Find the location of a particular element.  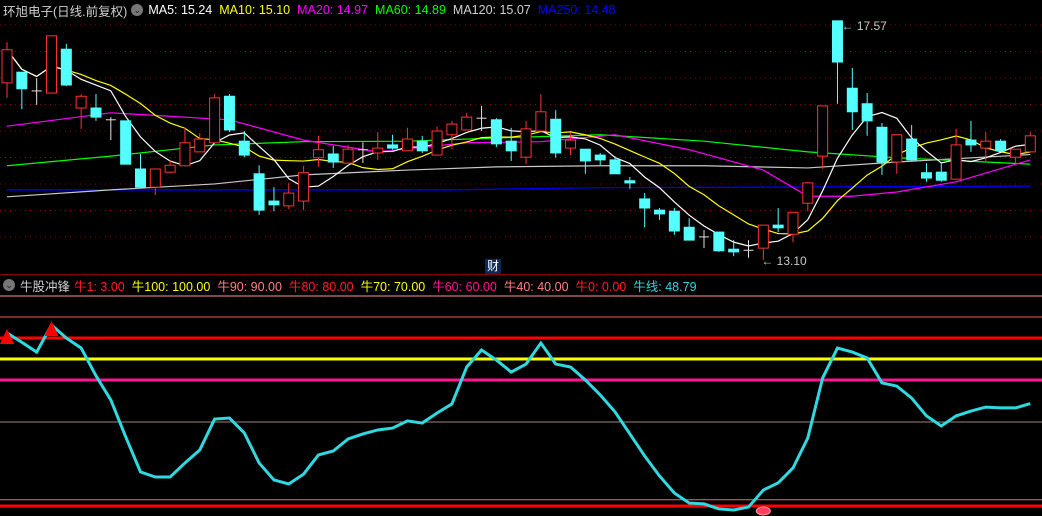

high-price-label: ← 17.57 is located at coordinates (864, 25).